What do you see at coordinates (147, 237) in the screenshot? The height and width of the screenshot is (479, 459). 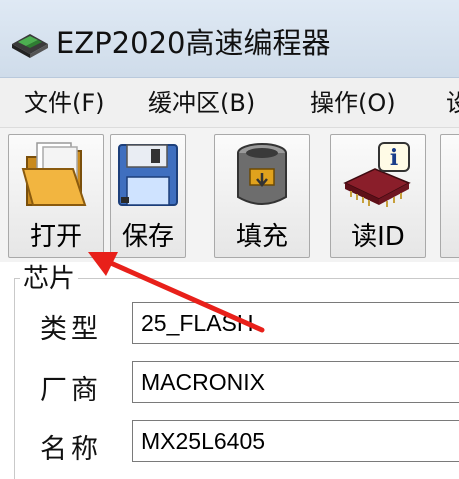 I see `save-button-label: 保存` at bounding box center [147, 237].